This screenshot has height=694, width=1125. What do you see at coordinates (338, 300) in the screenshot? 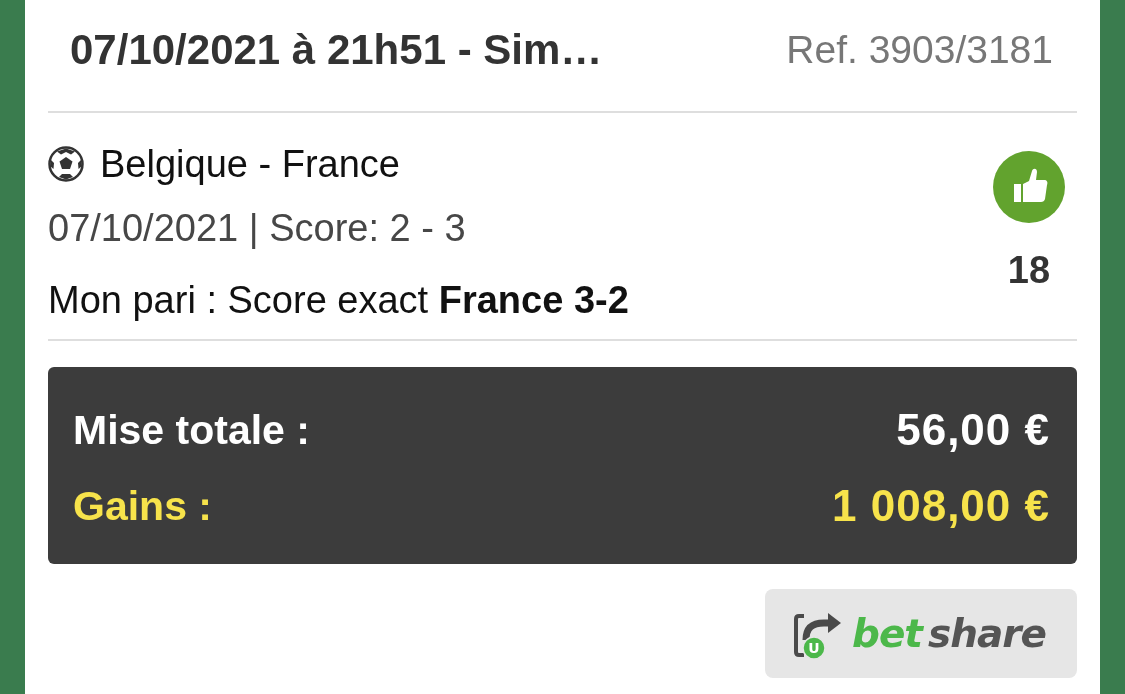
I see `bet-description: Mon pari : Score exact France 3-2` at bounding box center [338, 300].